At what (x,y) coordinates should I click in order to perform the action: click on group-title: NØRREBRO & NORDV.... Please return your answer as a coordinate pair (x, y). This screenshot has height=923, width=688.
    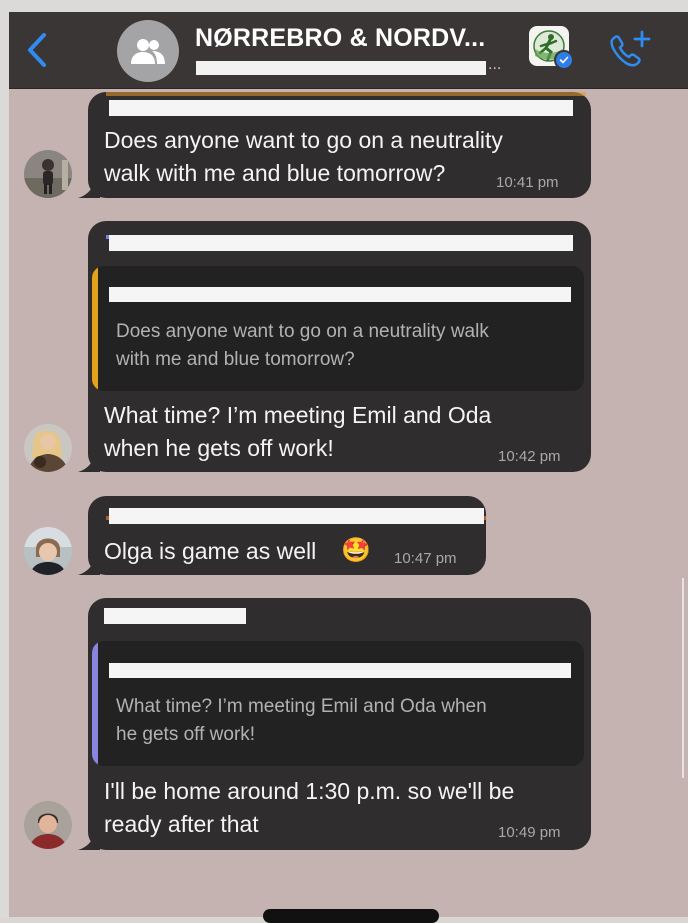
    Looking at the image, I should click on (340, 38).